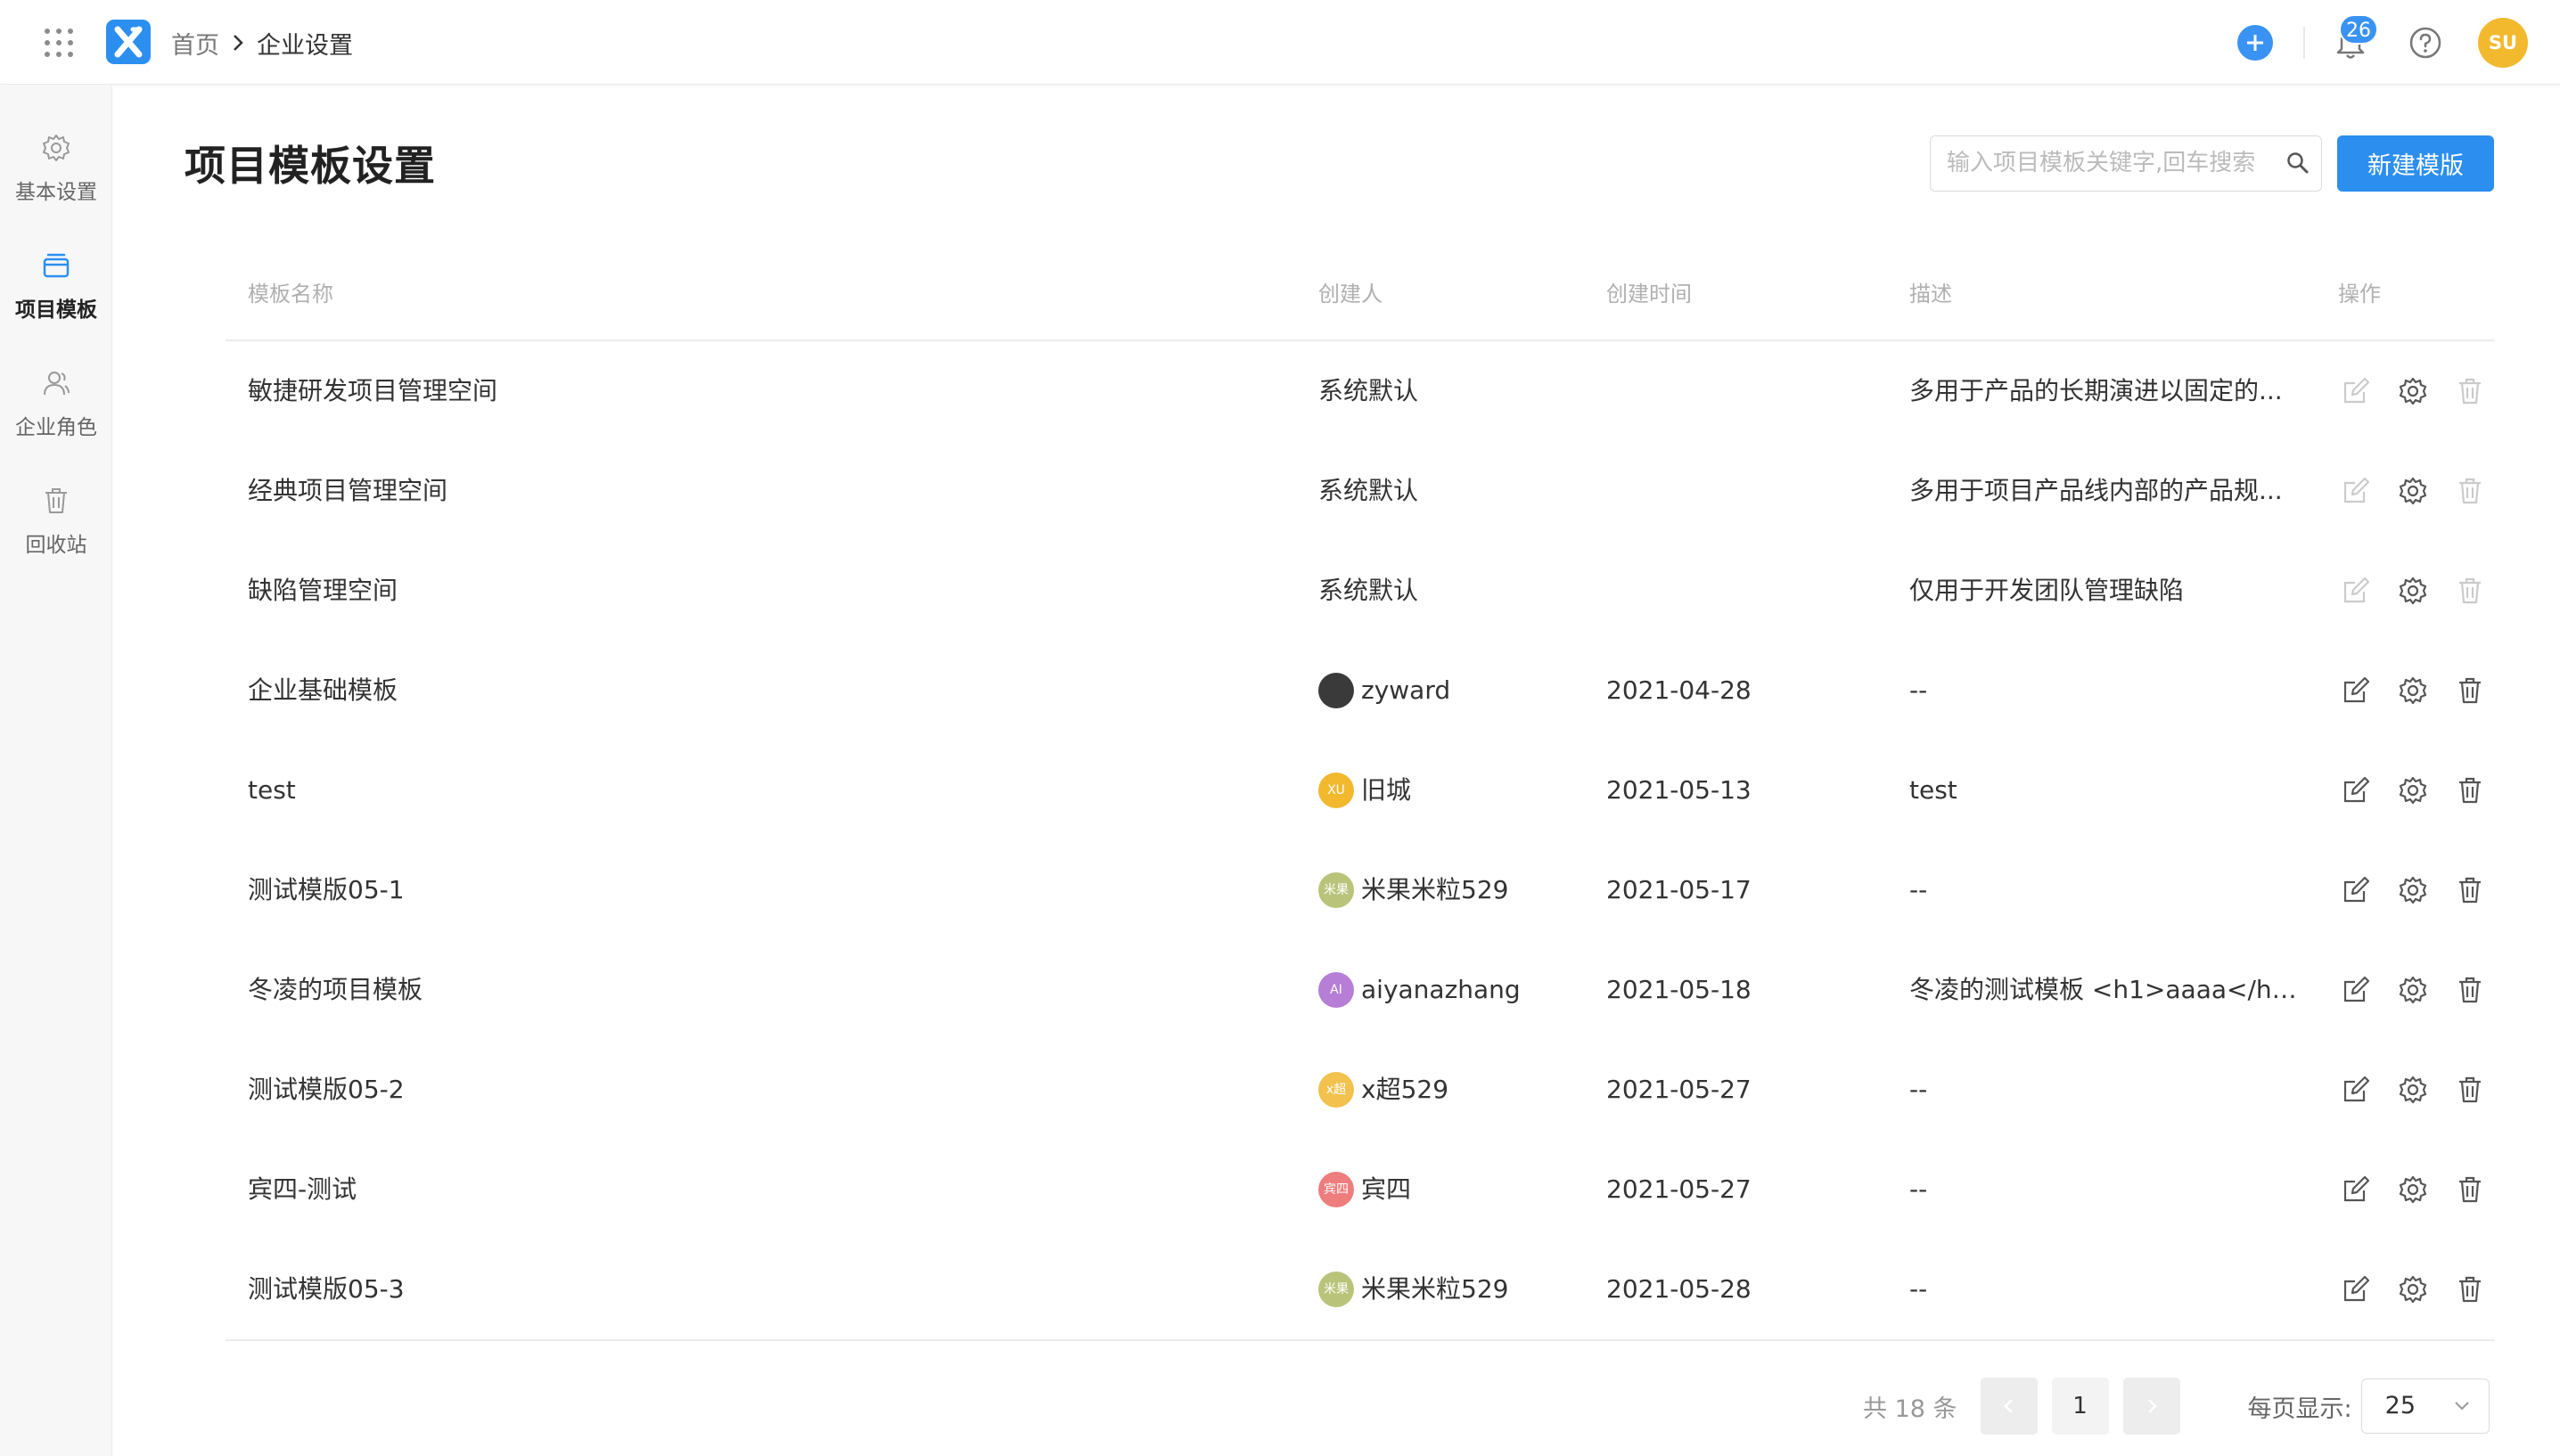 Image resolution: width=2560 pixels, height=1456 pixels. What do you see at coordinates (1336, 1090) in the screenshot?
I see `creator-avatar: x超` at bounding box center [1336, 1090].